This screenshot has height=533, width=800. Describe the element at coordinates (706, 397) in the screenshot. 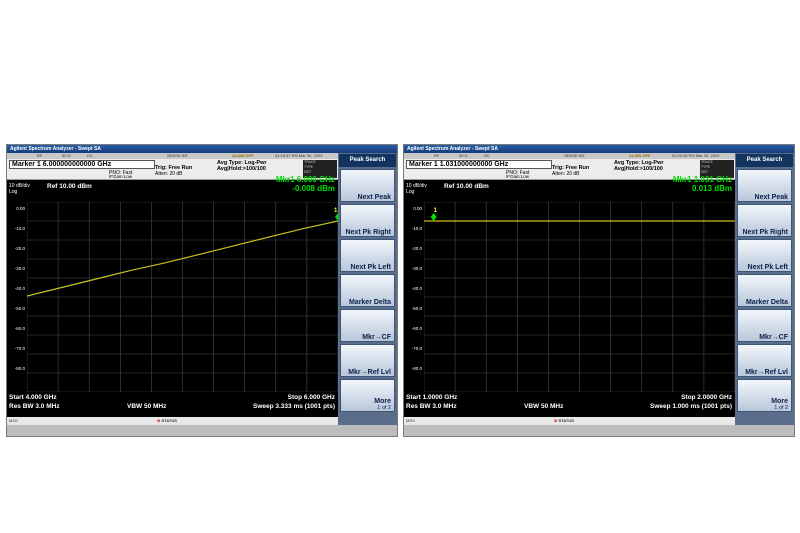

I see `stop-freq: Stop 2.0000 GHz` at that location.